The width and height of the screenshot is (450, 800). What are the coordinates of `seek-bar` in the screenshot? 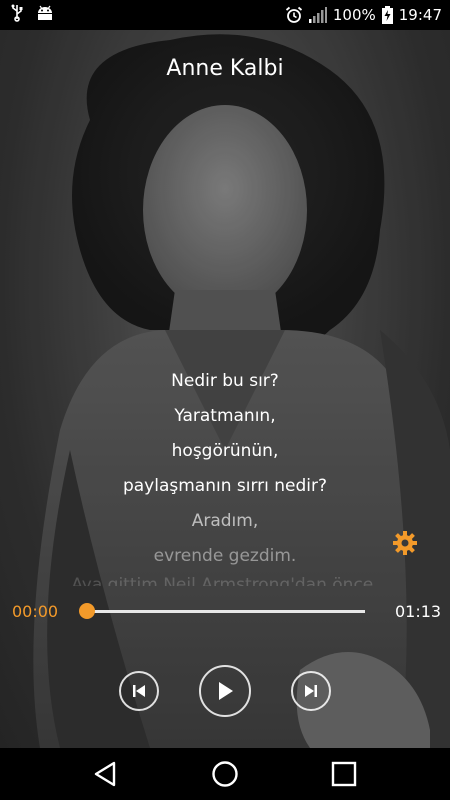 It's located at (226, 611).